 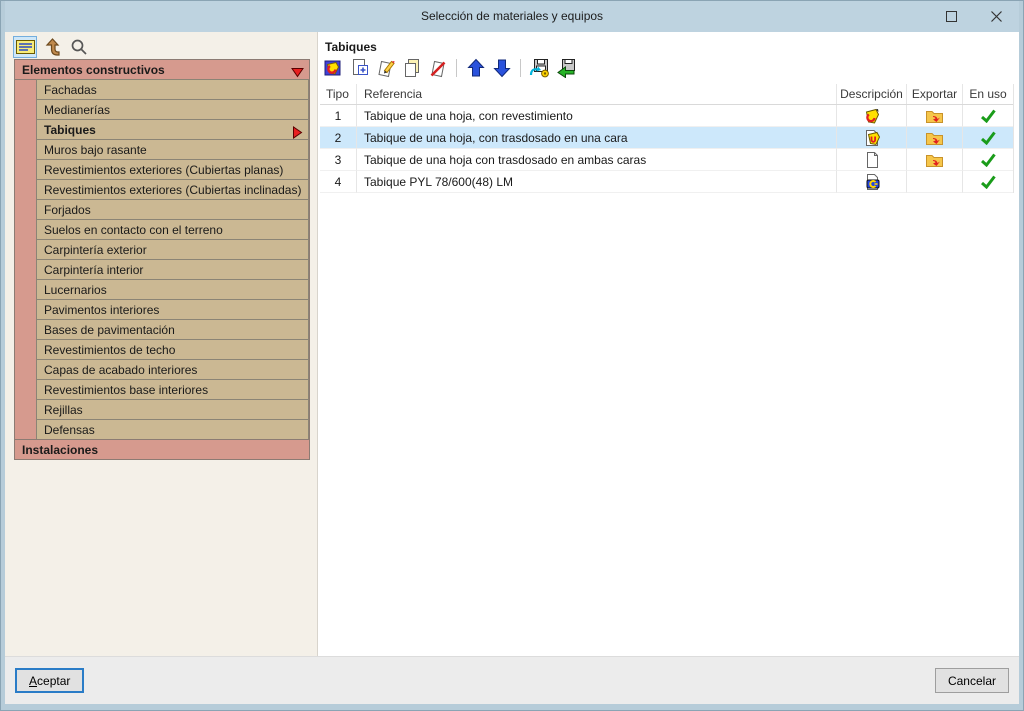 I want to click on list-view-button, so click(x=25, y=46).